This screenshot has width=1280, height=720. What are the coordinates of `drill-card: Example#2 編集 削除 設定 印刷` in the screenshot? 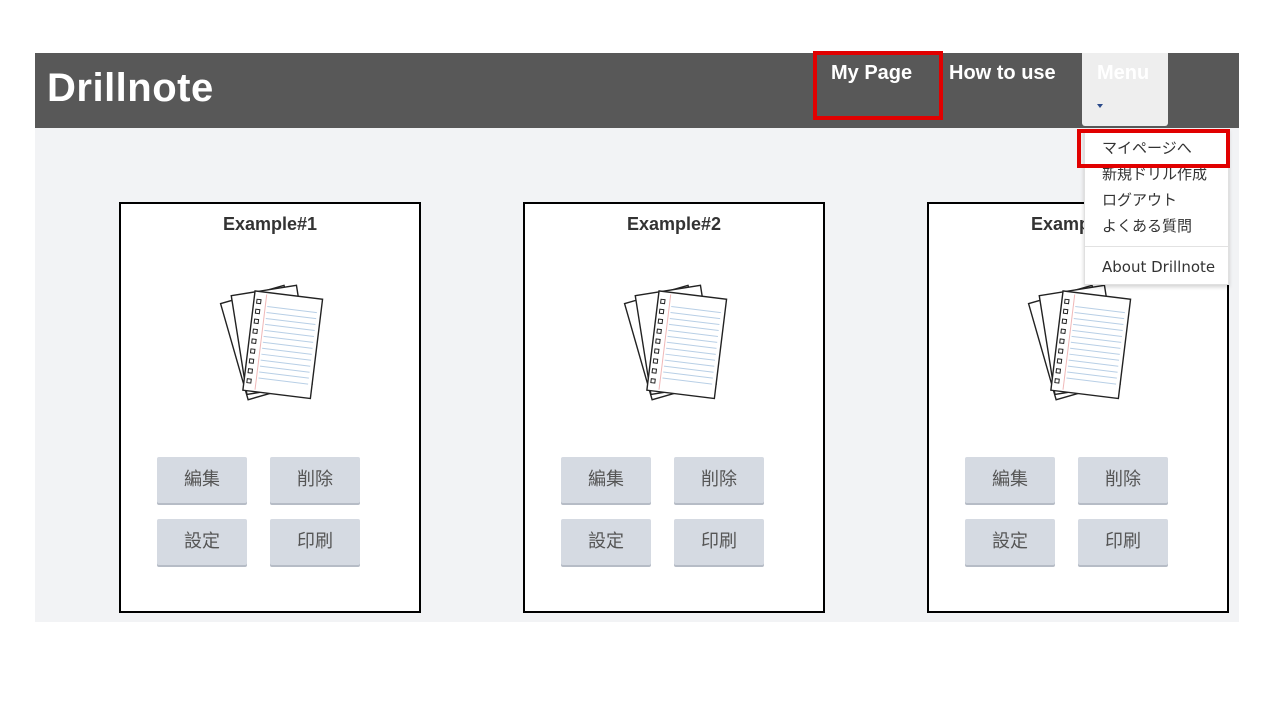 It's located at (674, 407).